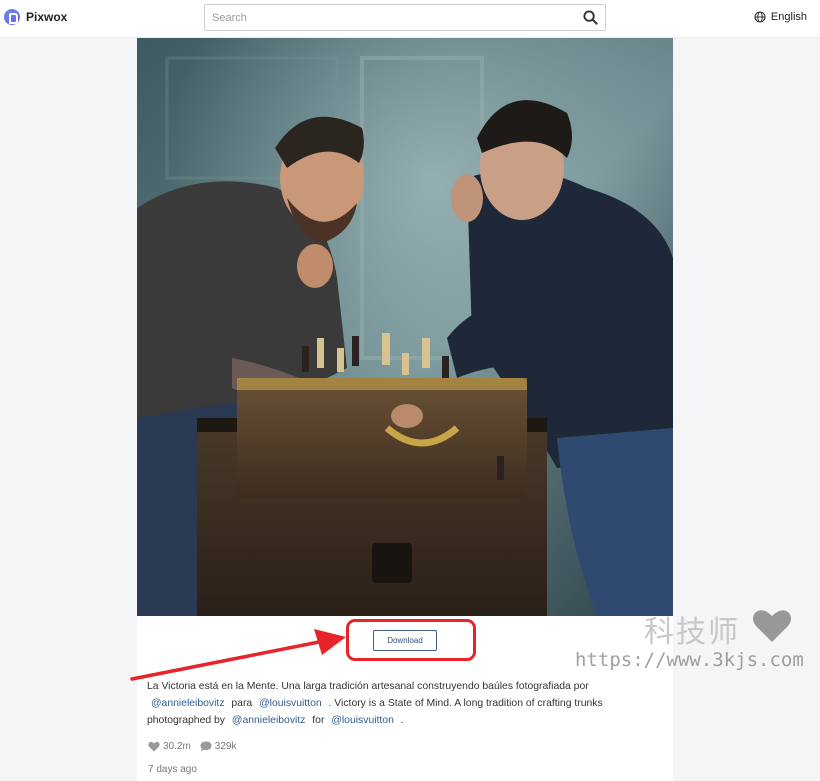 Image resolution: width=820 pixels, height=781 pixels. I want to click on watermark-text: 科技师, so click(692, 632).